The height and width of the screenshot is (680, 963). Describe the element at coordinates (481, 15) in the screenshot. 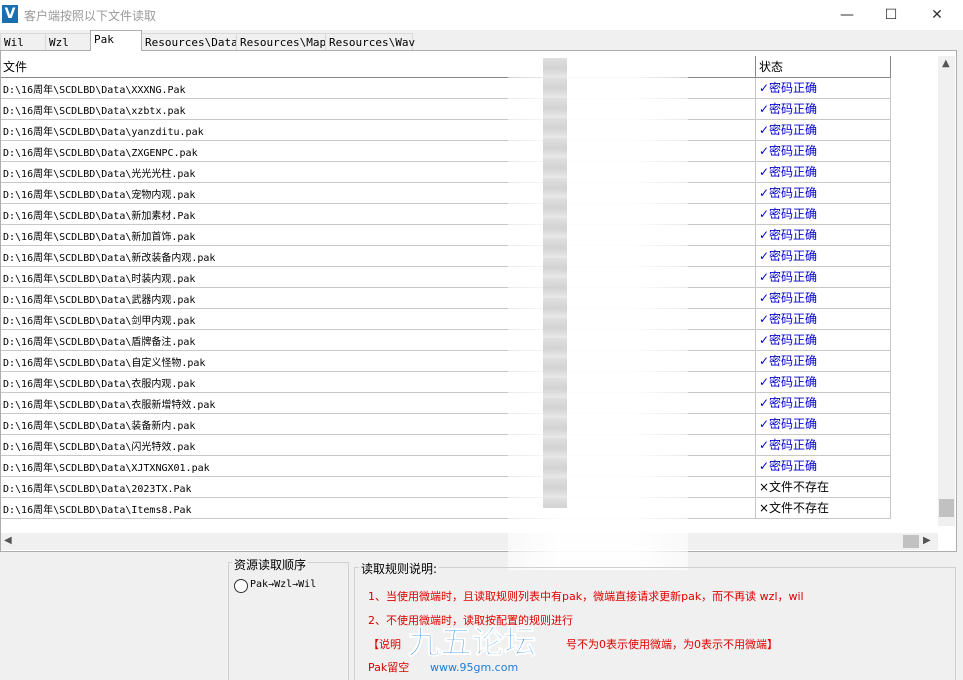

I see `title-bar: V 客户端按照以下文件读取 — ☐ ✕` at that location.